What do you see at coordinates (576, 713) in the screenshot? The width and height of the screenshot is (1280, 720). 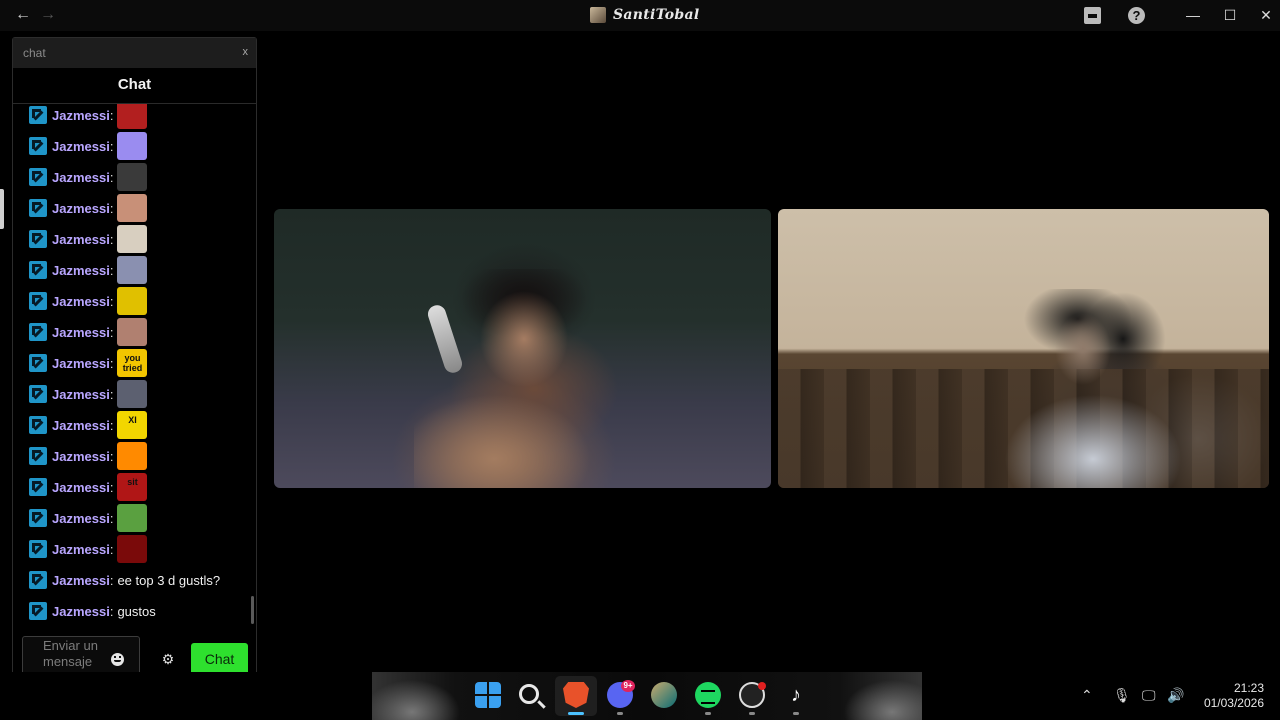 I see `running-indicator` at bounding box center [576, 713].